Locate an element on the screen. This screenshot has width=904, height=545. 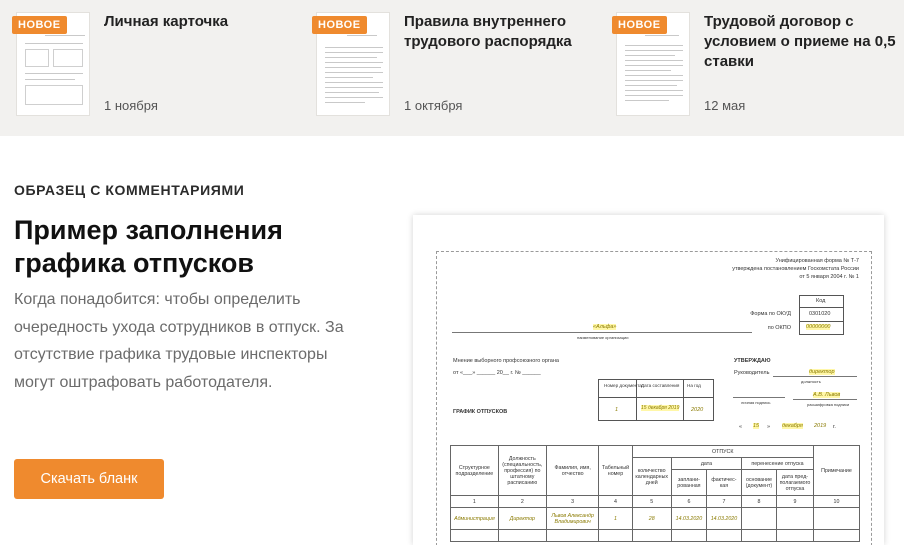
header-basis: основание (документ) is located at coordinates (758, 482).